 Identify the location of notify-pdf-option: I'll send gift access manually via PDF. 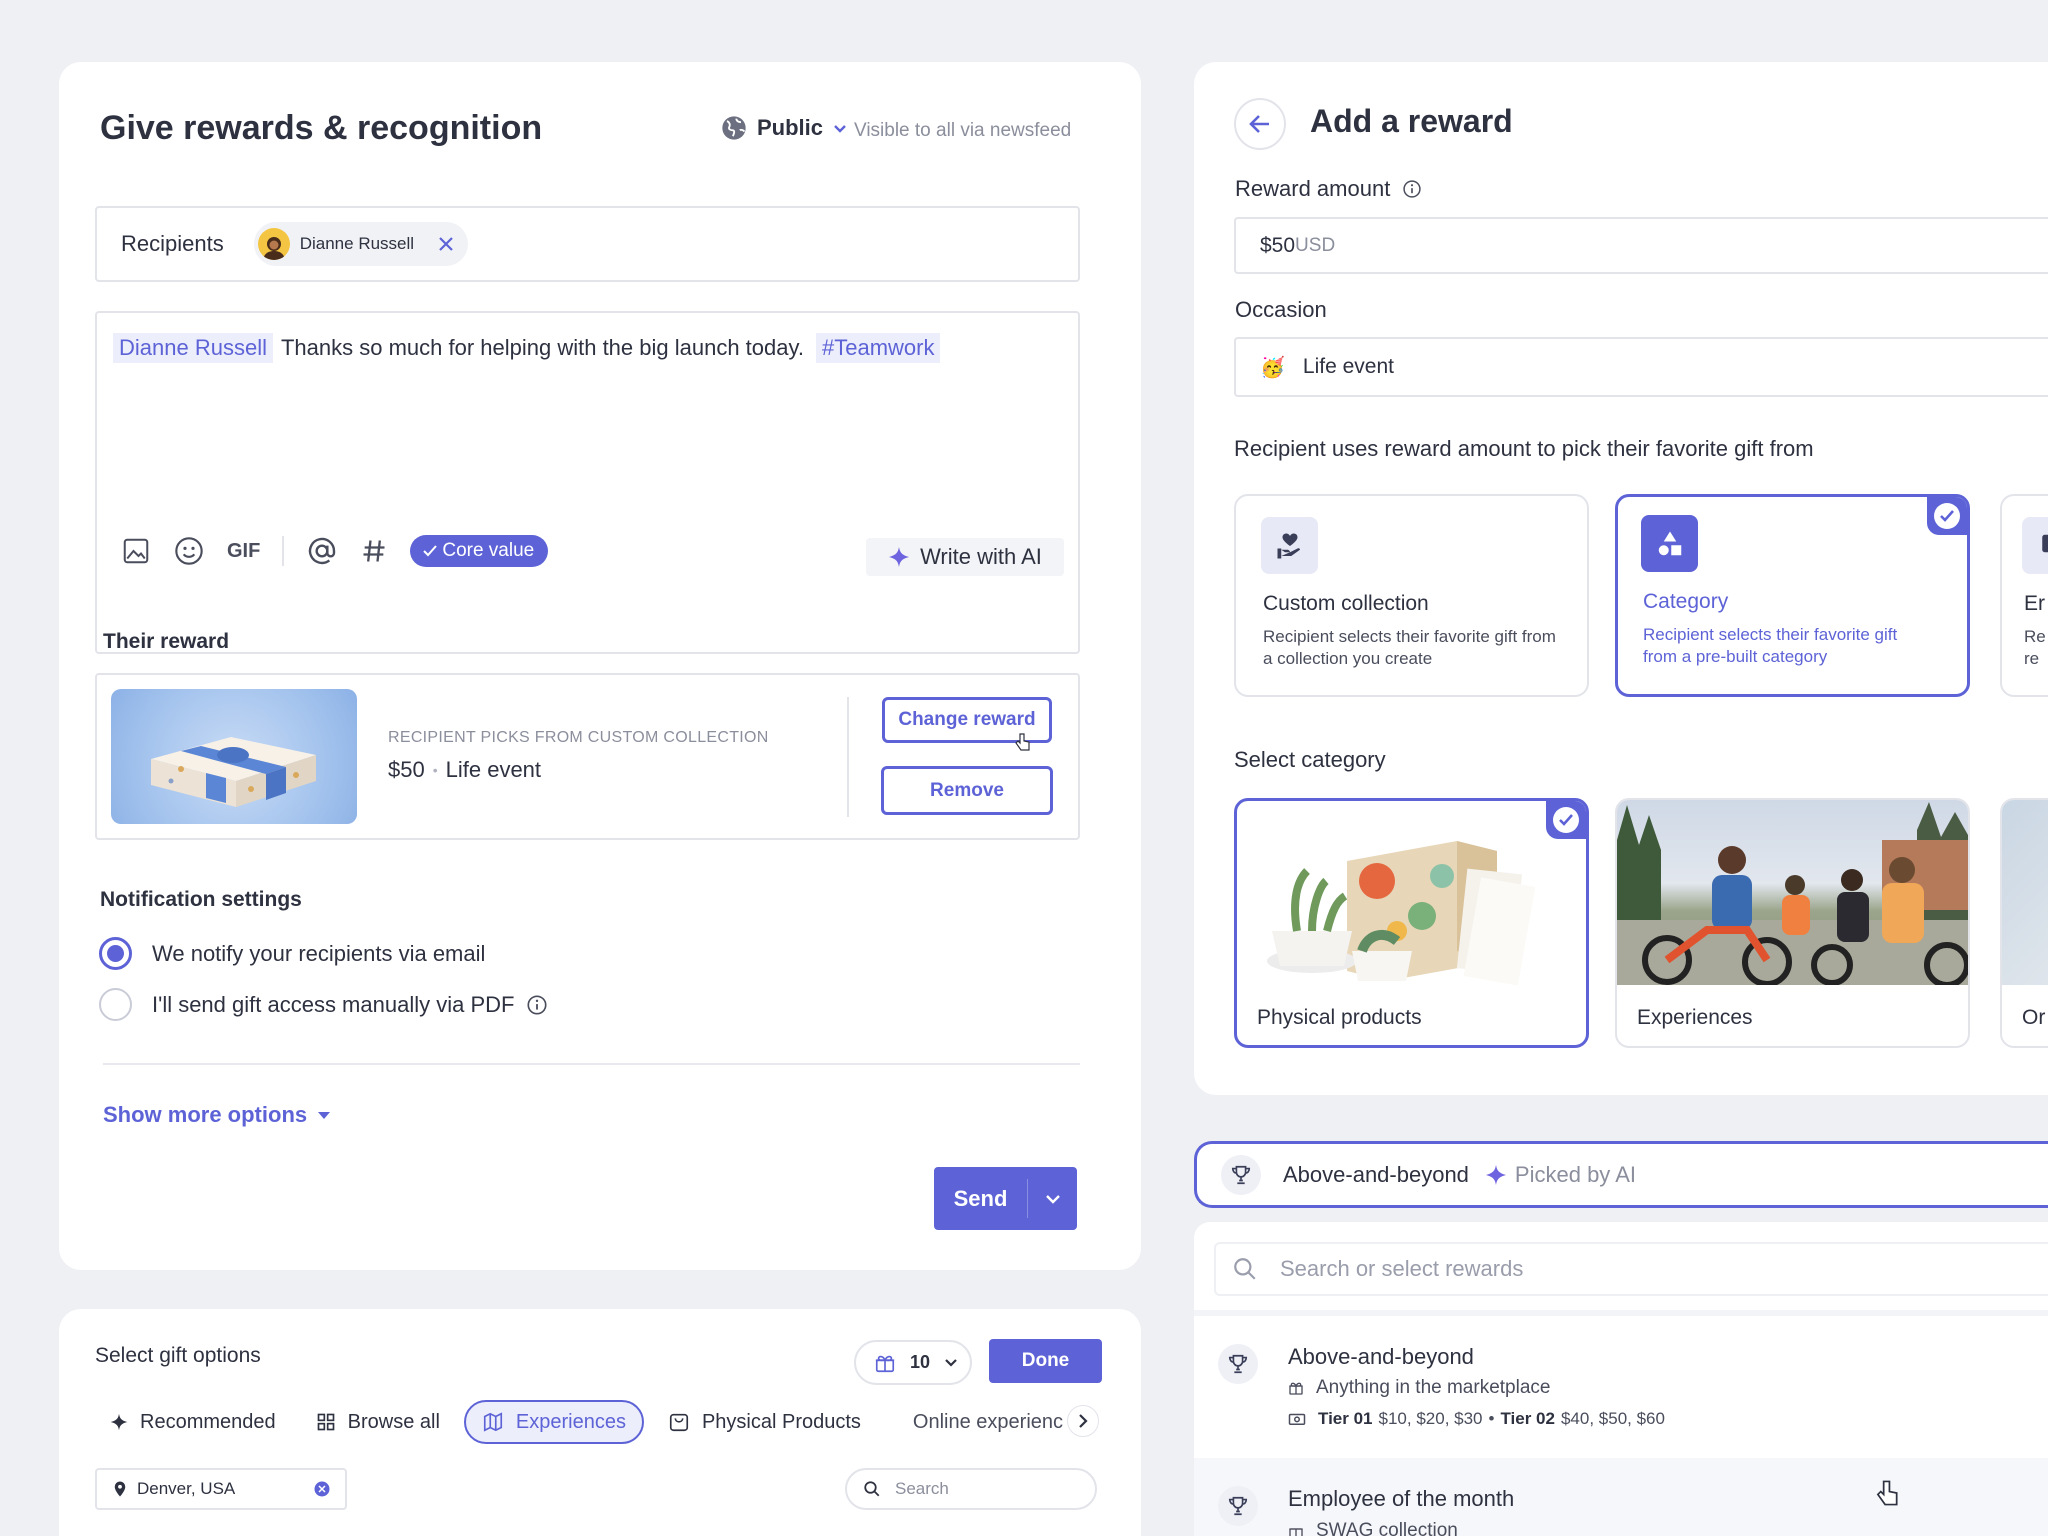
(323, 1004).